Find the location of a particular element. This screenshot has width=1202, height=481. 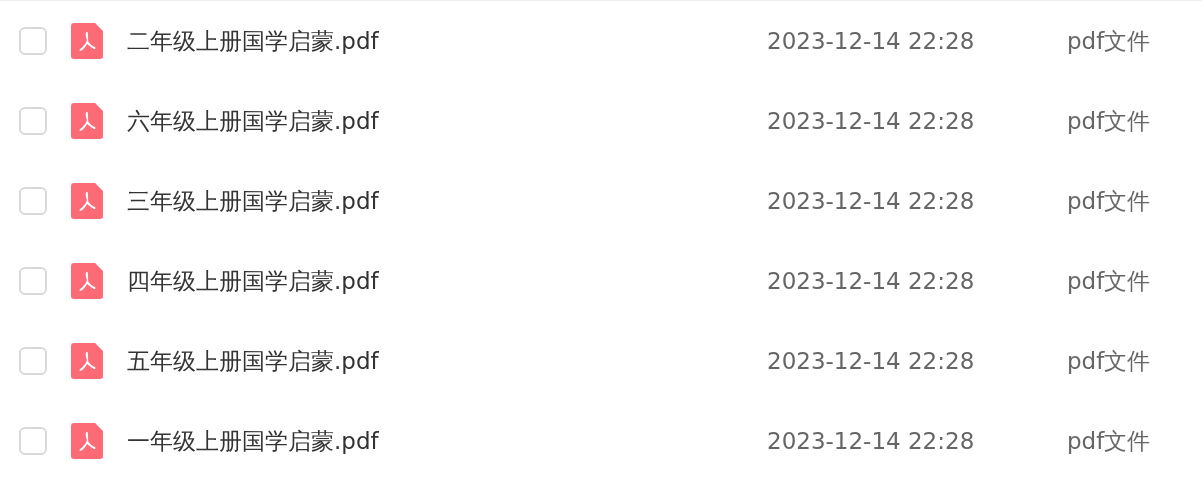

file-name: 三年级上册国学启蒙.pdf is located at coordinates (447, 201).